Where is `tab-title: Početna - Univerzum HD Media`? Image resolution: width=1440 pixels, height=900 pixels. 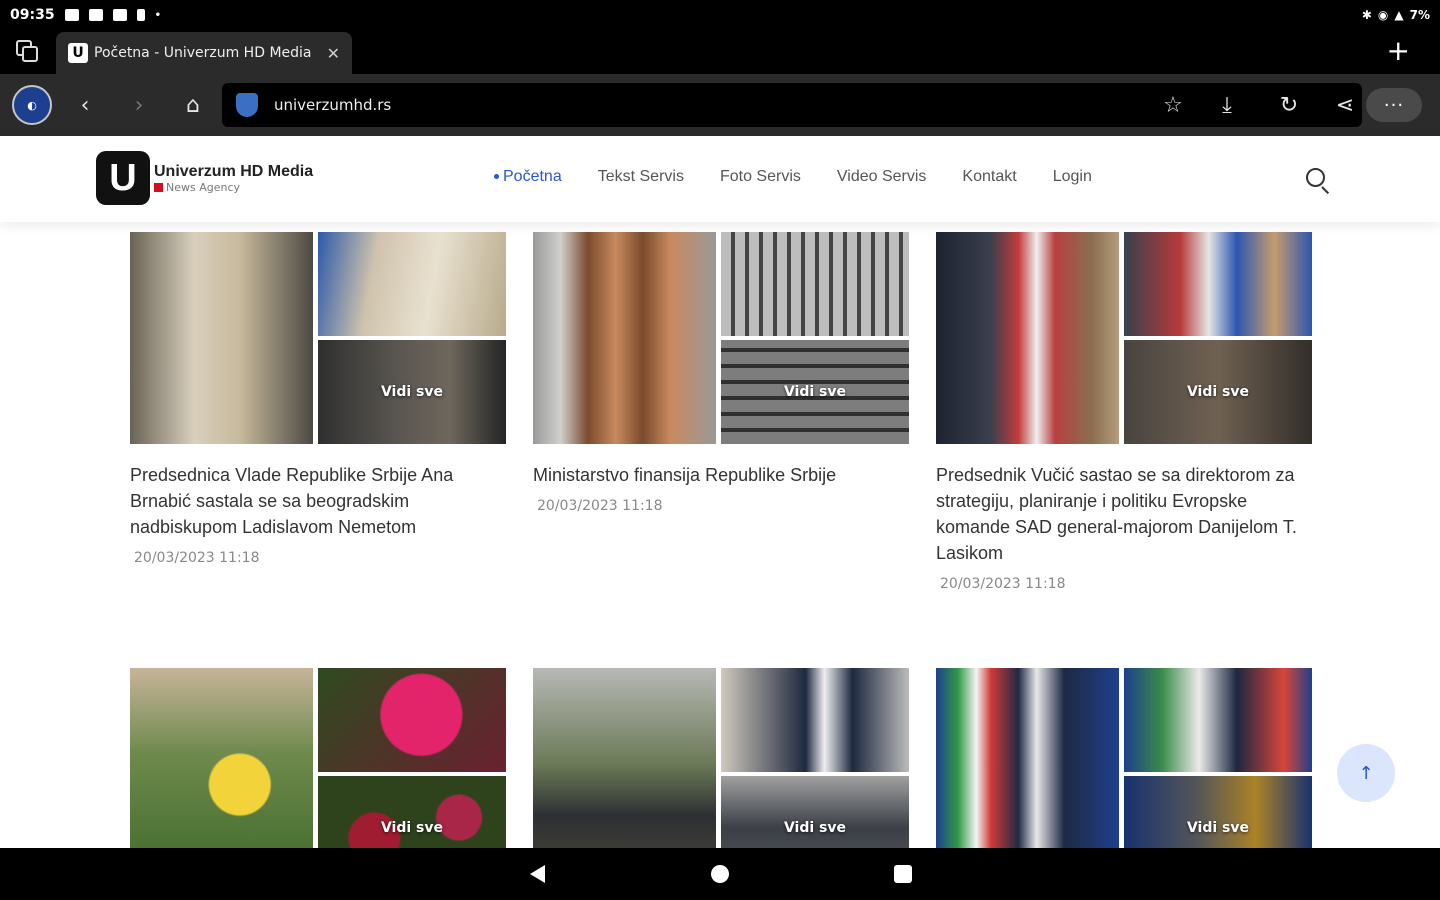
tab-title: Početna - Univerzum HD Media is located at coordinates (203, 53).